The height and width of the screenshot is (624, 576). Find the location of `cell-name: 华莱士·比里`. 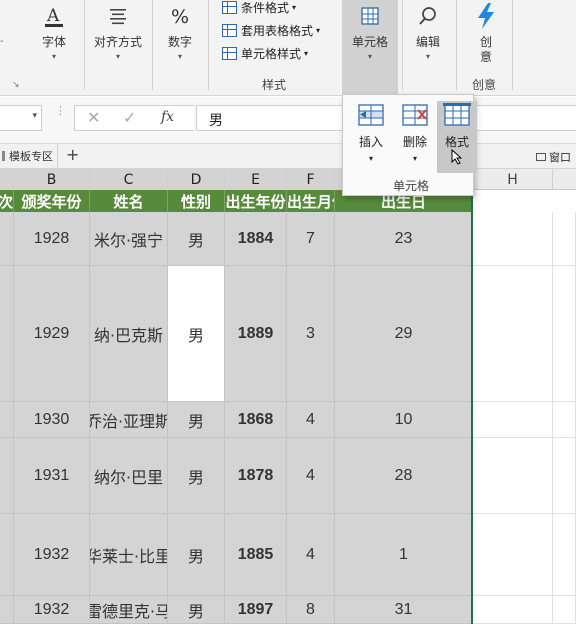

cell-name: 华莱士·比里 is located at coordinates (129, 555).